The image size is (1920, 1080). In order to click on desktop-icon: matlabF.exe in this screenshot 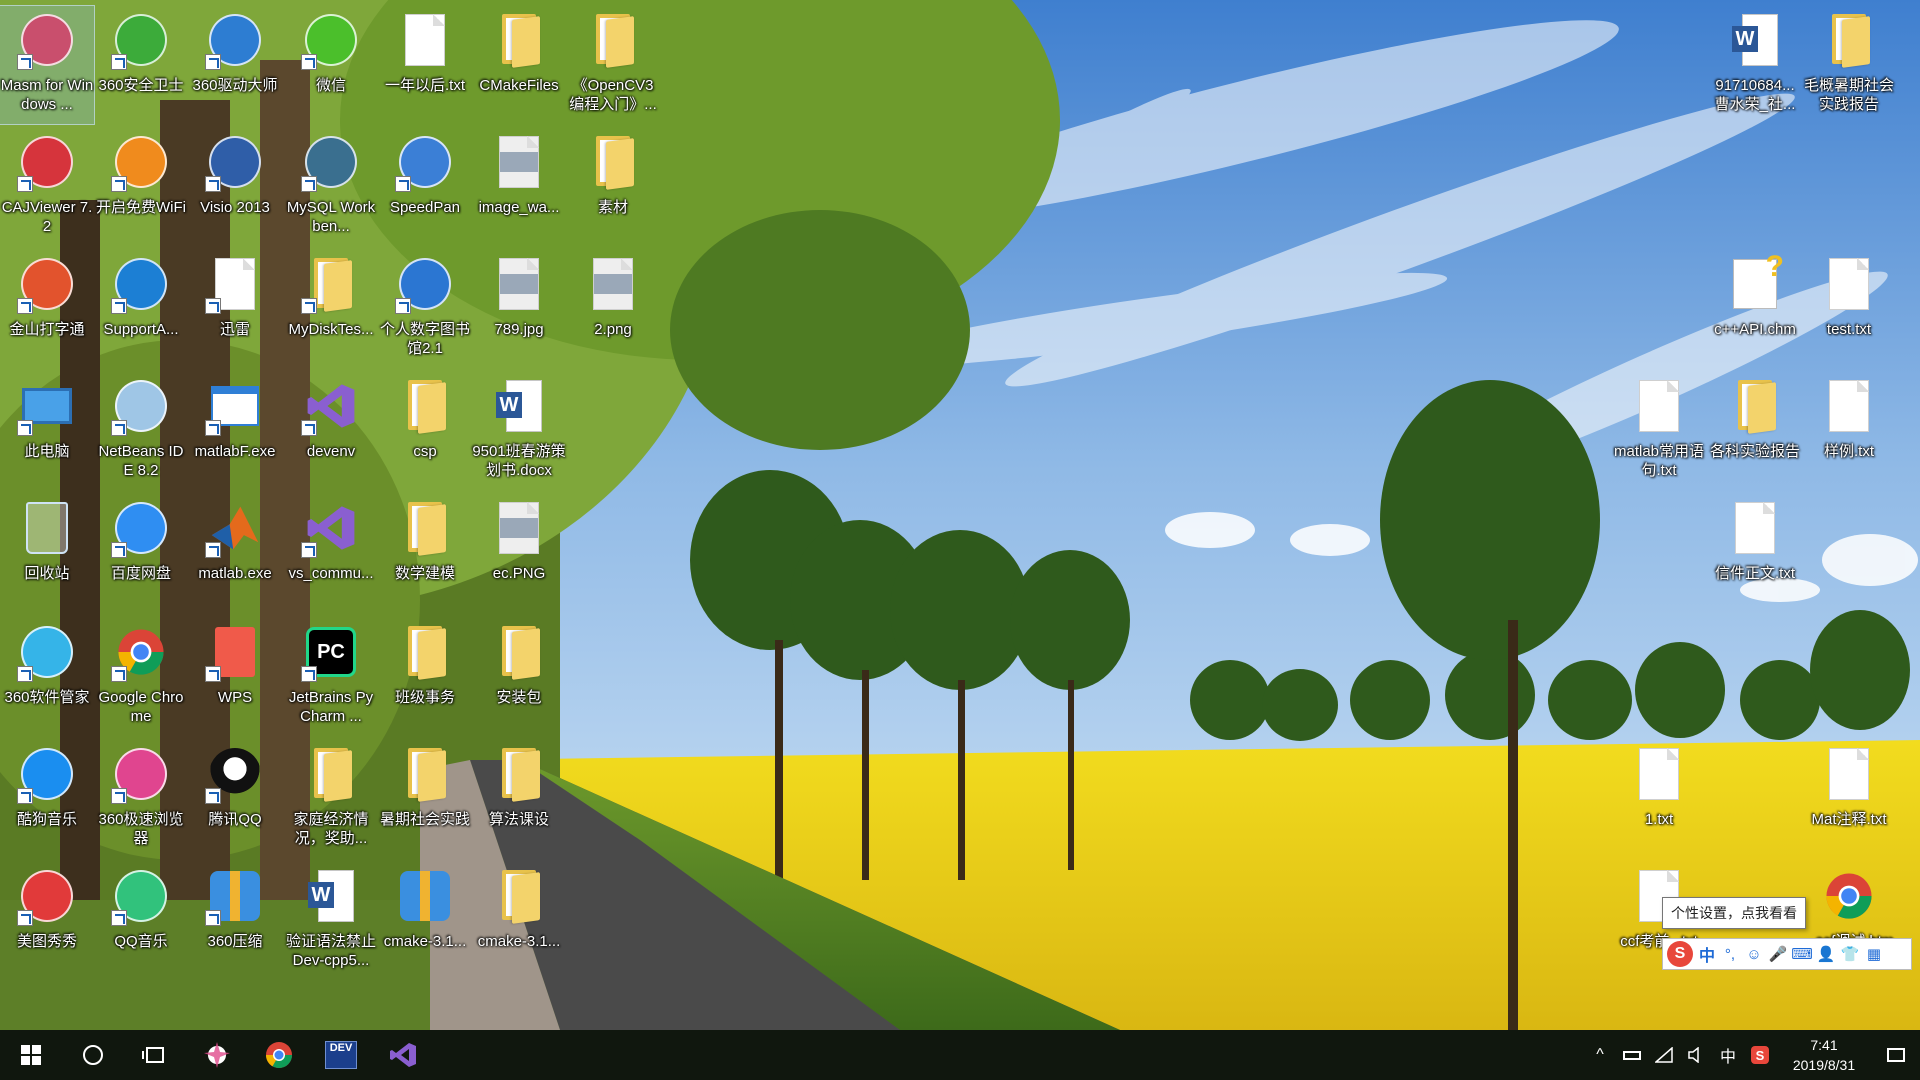, I will do `click(235, 431)`.